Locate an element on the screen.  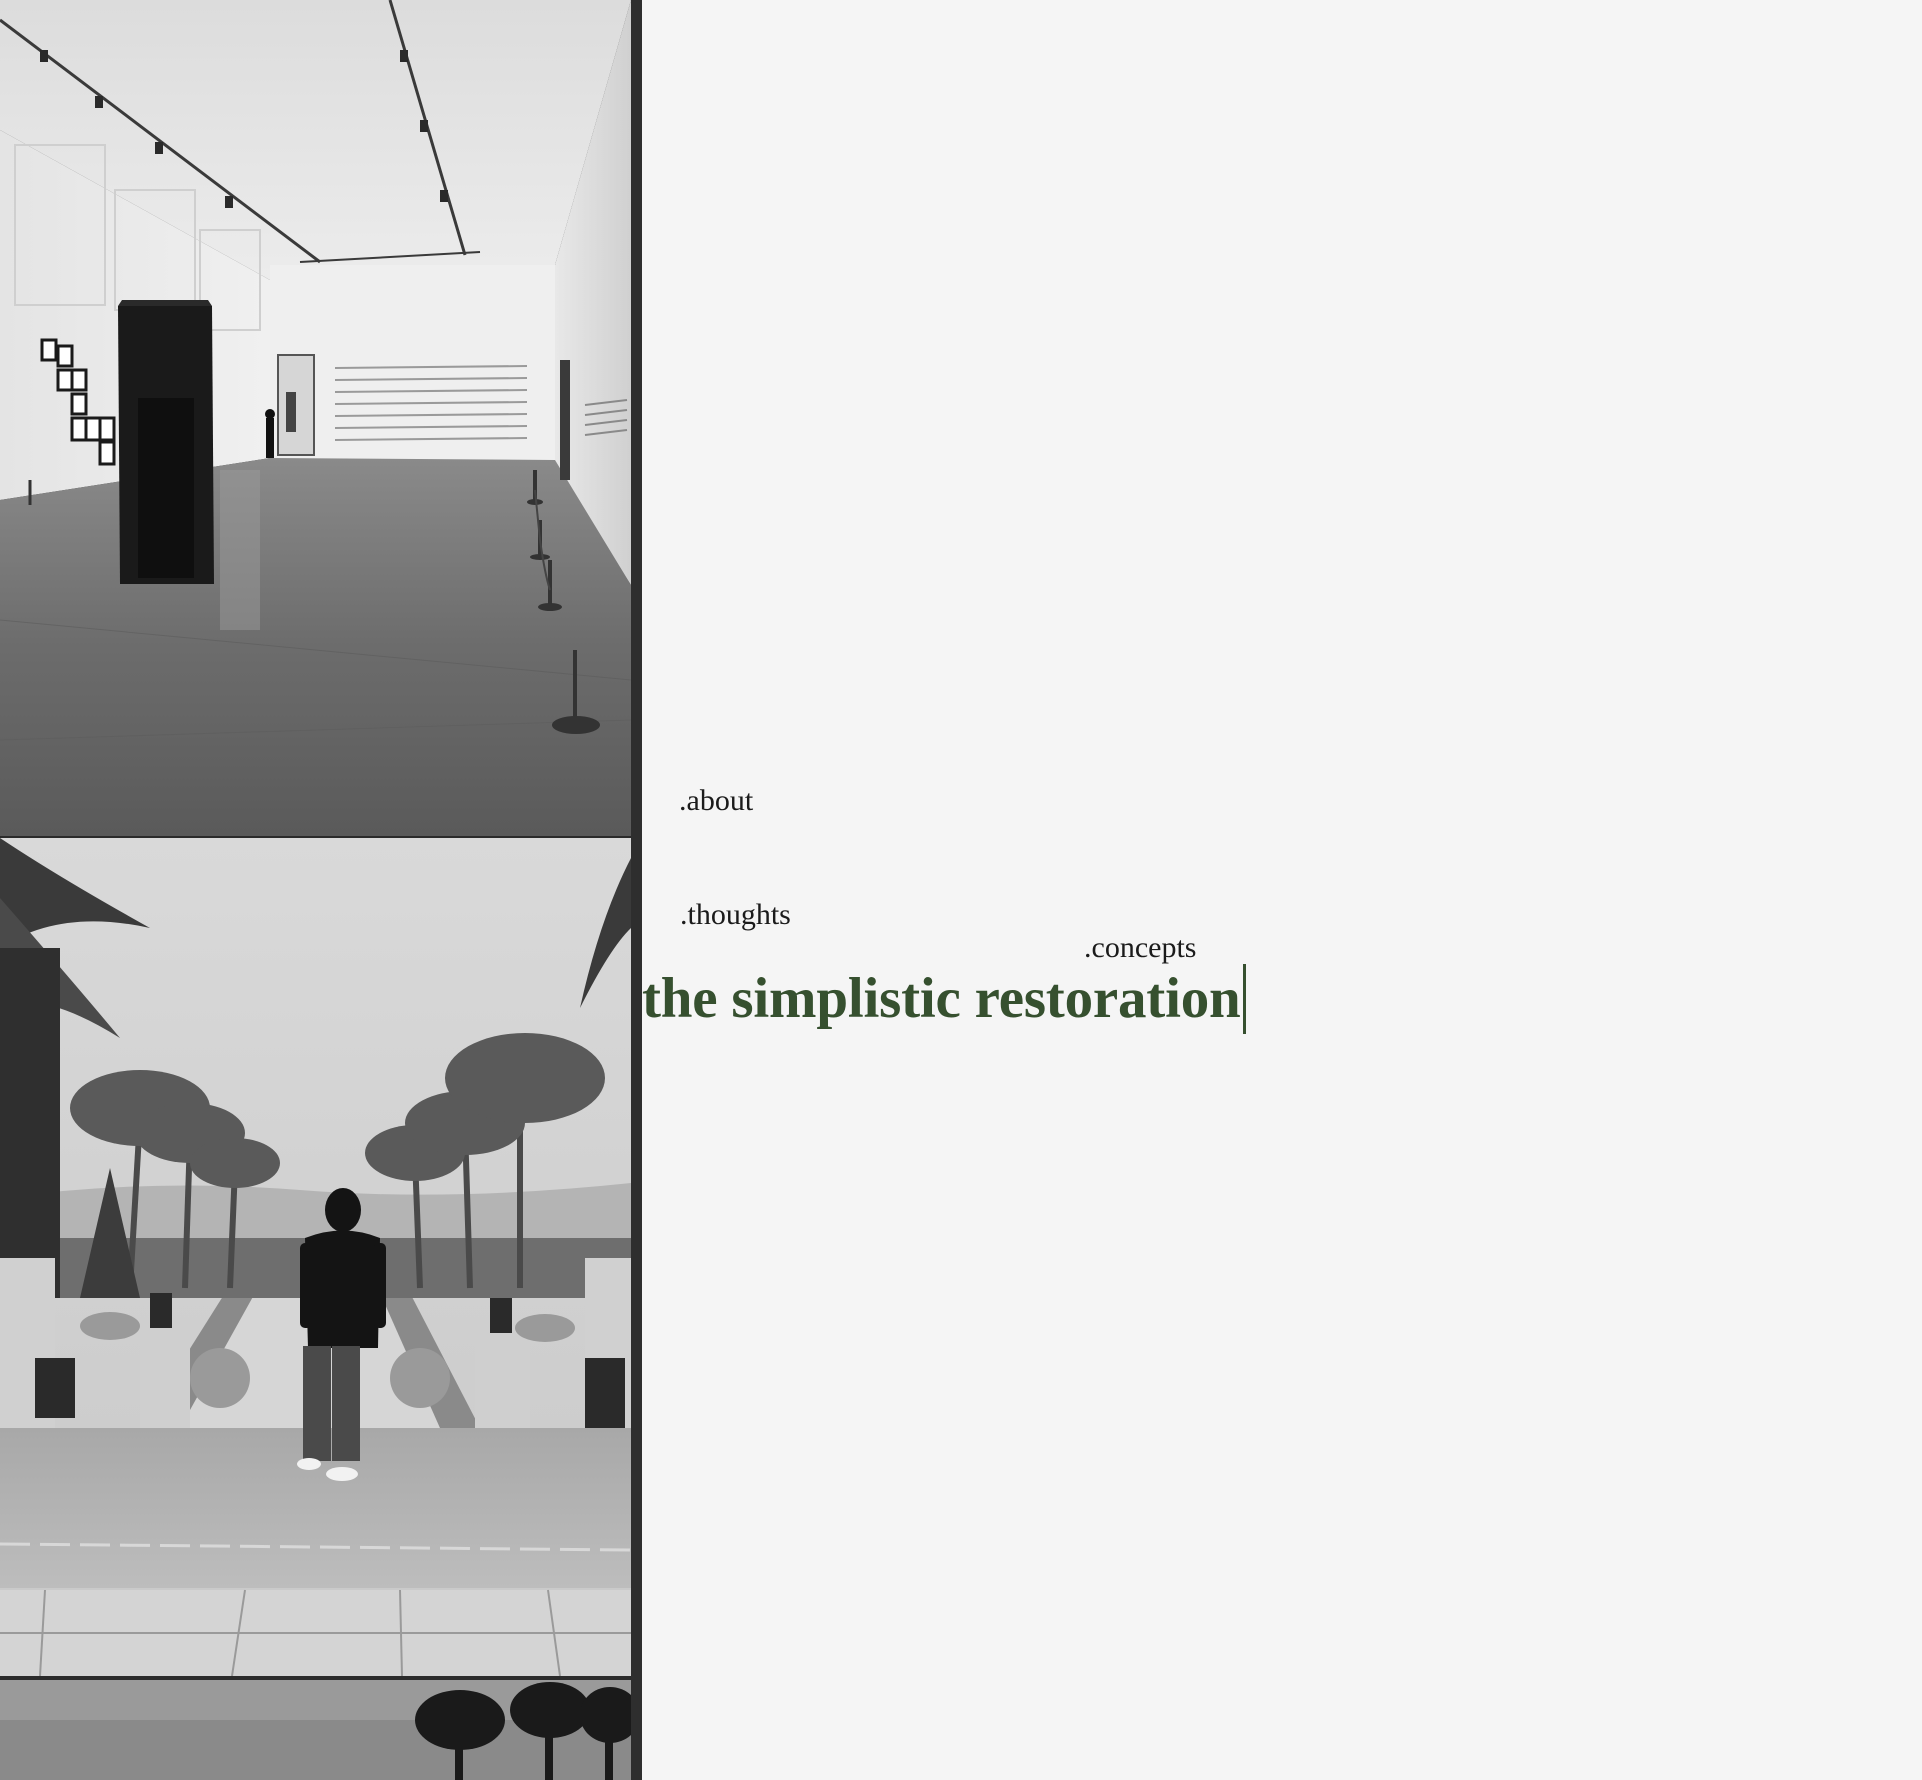
palm-trees-photo is located at coordinates (315, 1730).